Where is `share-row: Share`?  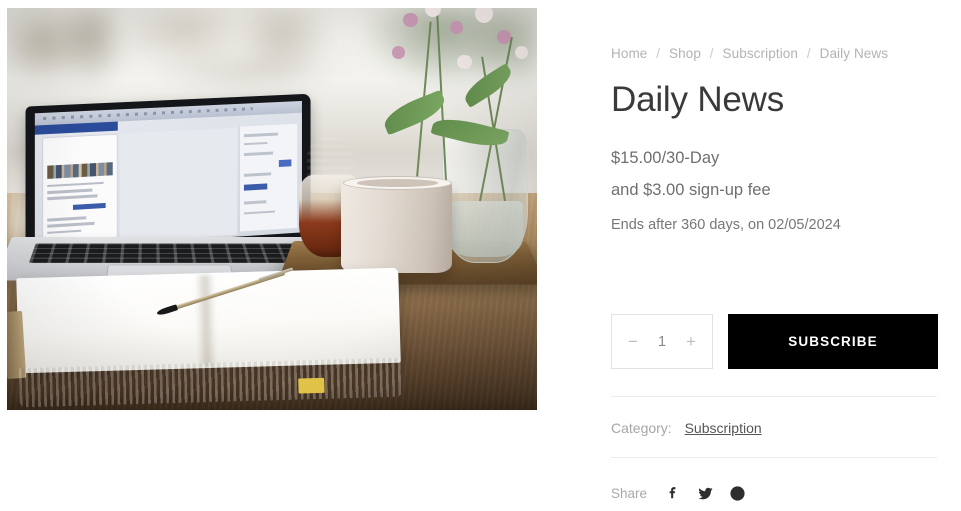 share-row: Share is located at coordinates (678, 493).